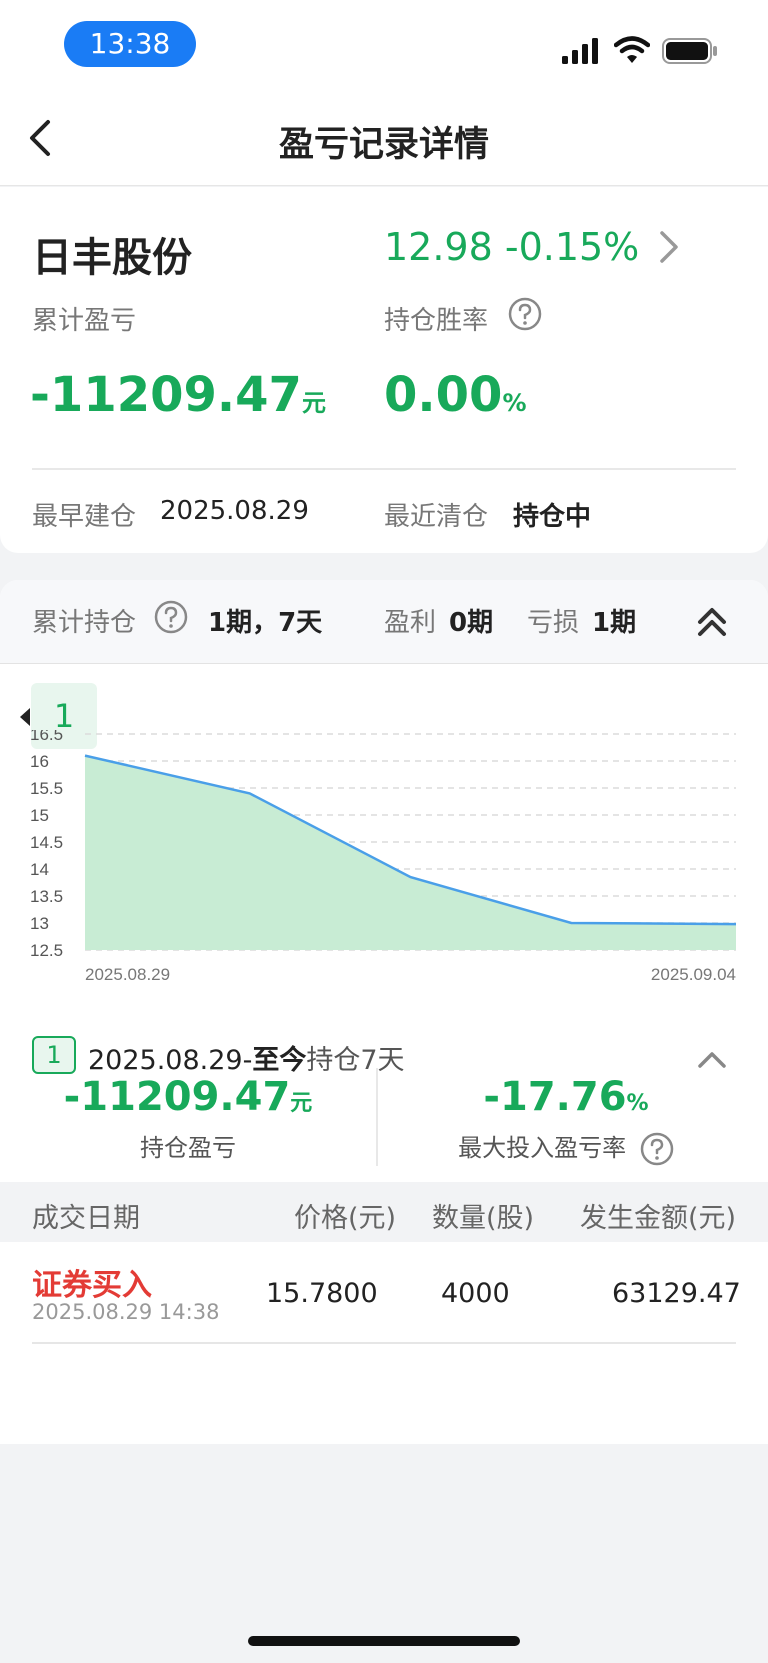 The height and width of the screenshot is (1663, 768). Describe the element at coordinates (514, 403) in the screenshot. I see `win-rate-unit: %` at that location.